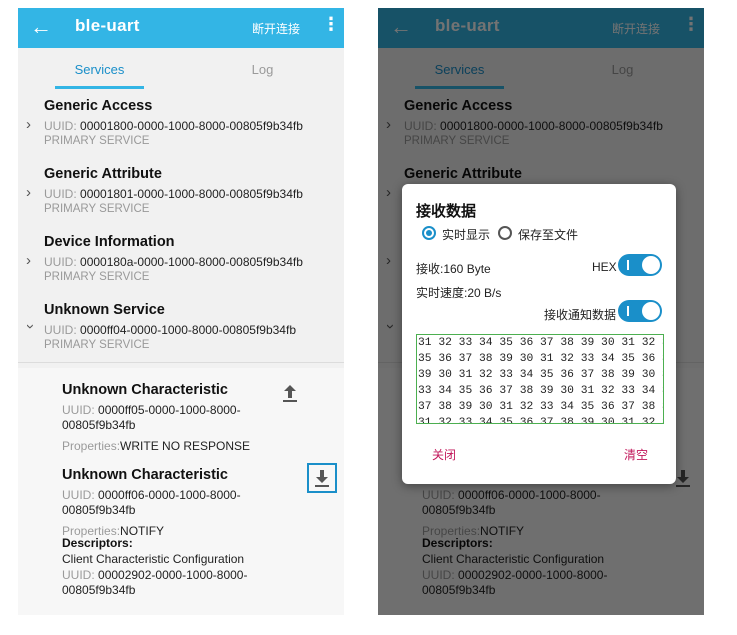 The width and height of the screenshot is (737, 635). What do you see at coordinates (505, 233) in the screenshot?
I see `radio-save-to-file` at bounding box center [505, 233].